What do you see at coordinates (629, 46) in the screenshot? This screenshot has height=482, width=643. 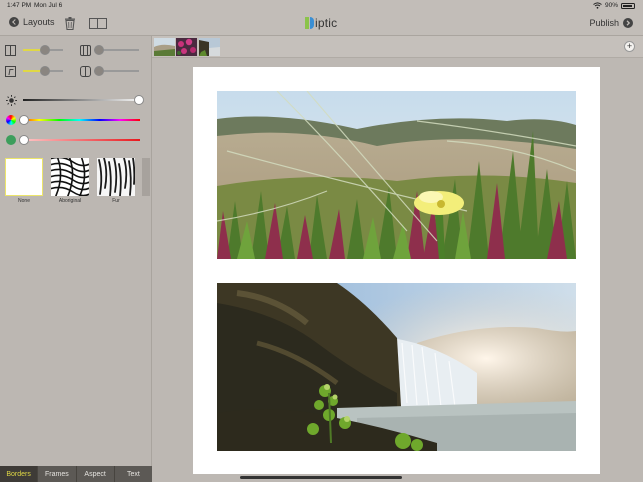 I see `add-photo-button: +` at bounding box center [629, 46].